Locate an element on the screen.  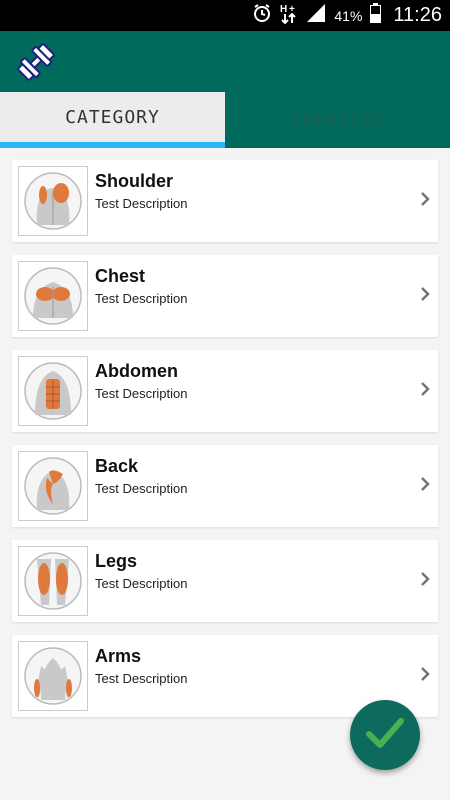
category-title: Arms is located at coordinates (118, 656).